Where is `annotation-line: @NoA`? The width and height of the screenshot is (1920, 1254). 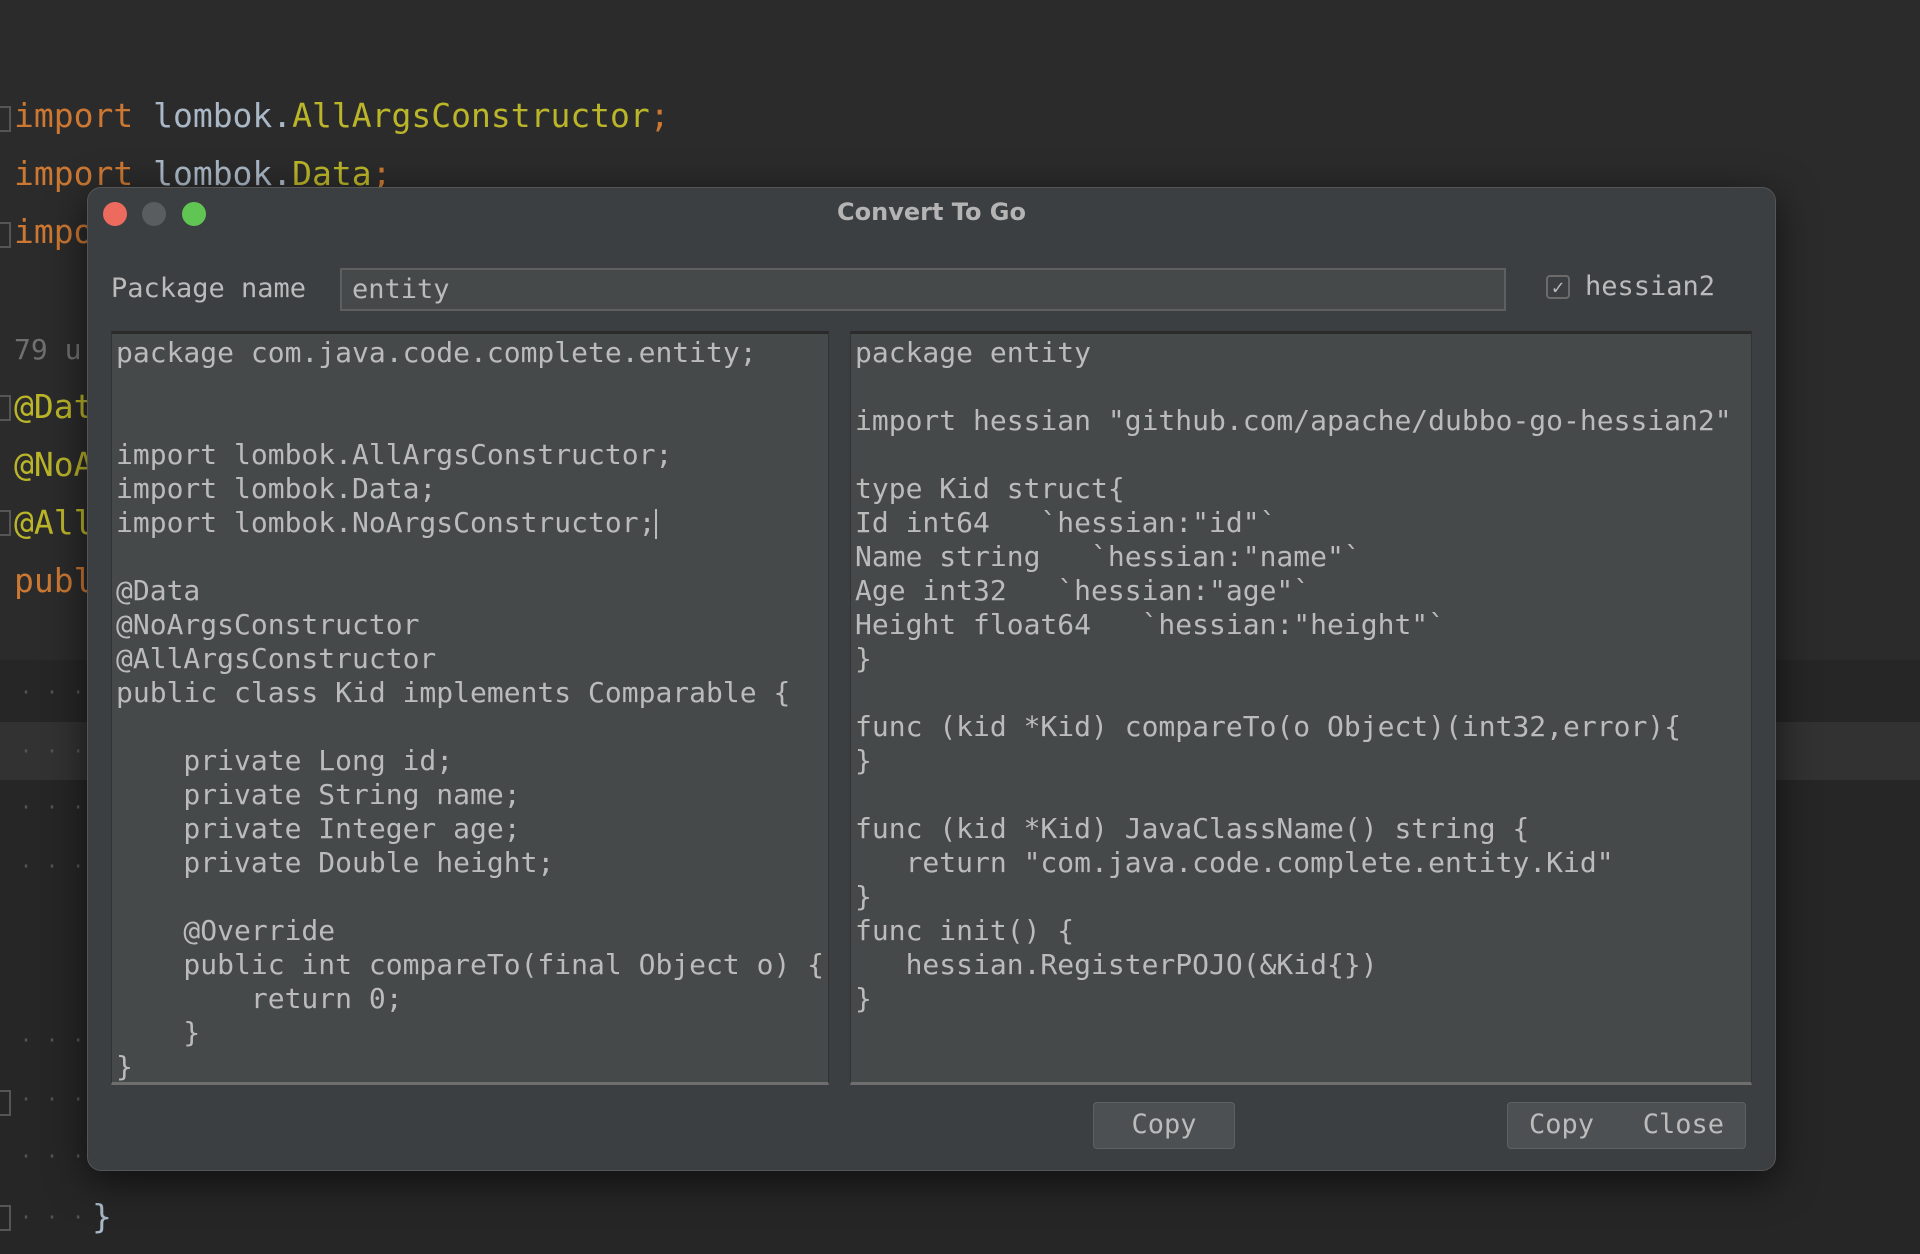
annotation-line: @NoA is located at coordinates (54, 464).